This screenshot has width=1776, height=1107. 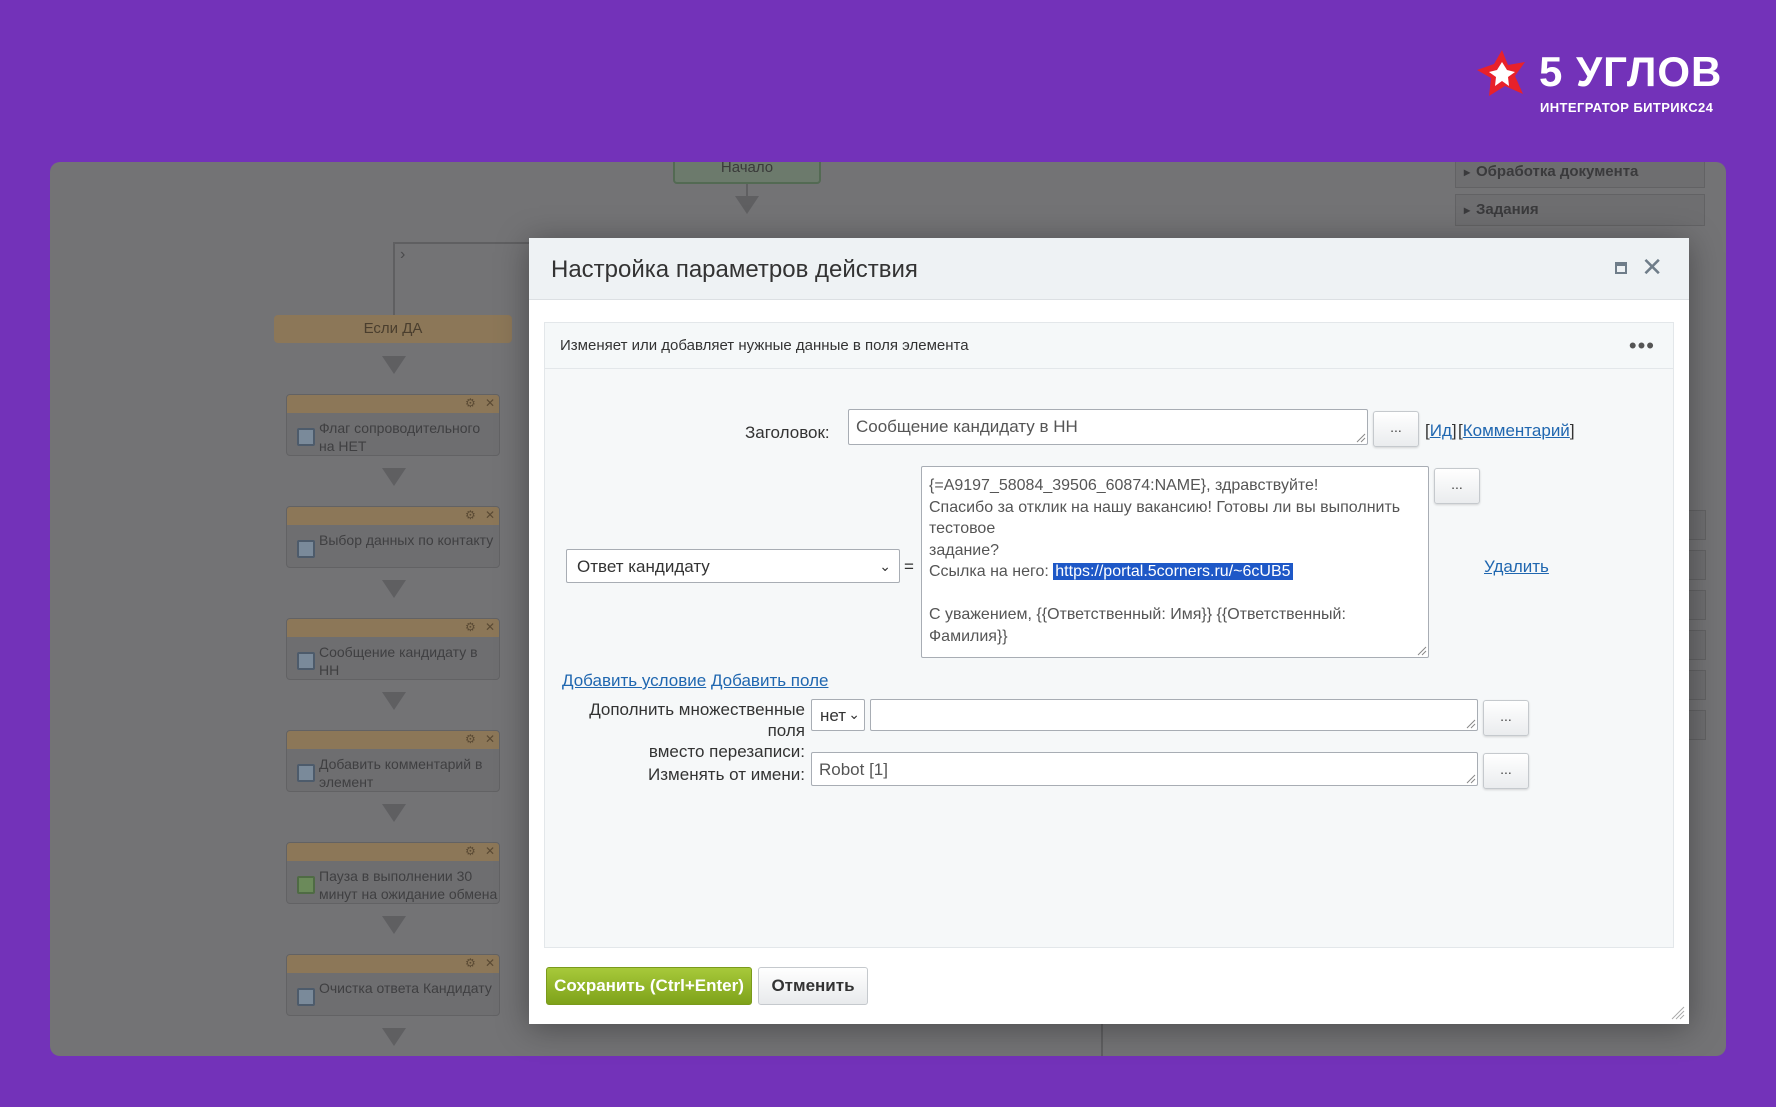 What do you see at coordinates (1627, 107) in the screenshot?
I see `brand-subtitle: ИНТЕГРАТОР БИТРИКС24` at bounding box center [1627, 107].